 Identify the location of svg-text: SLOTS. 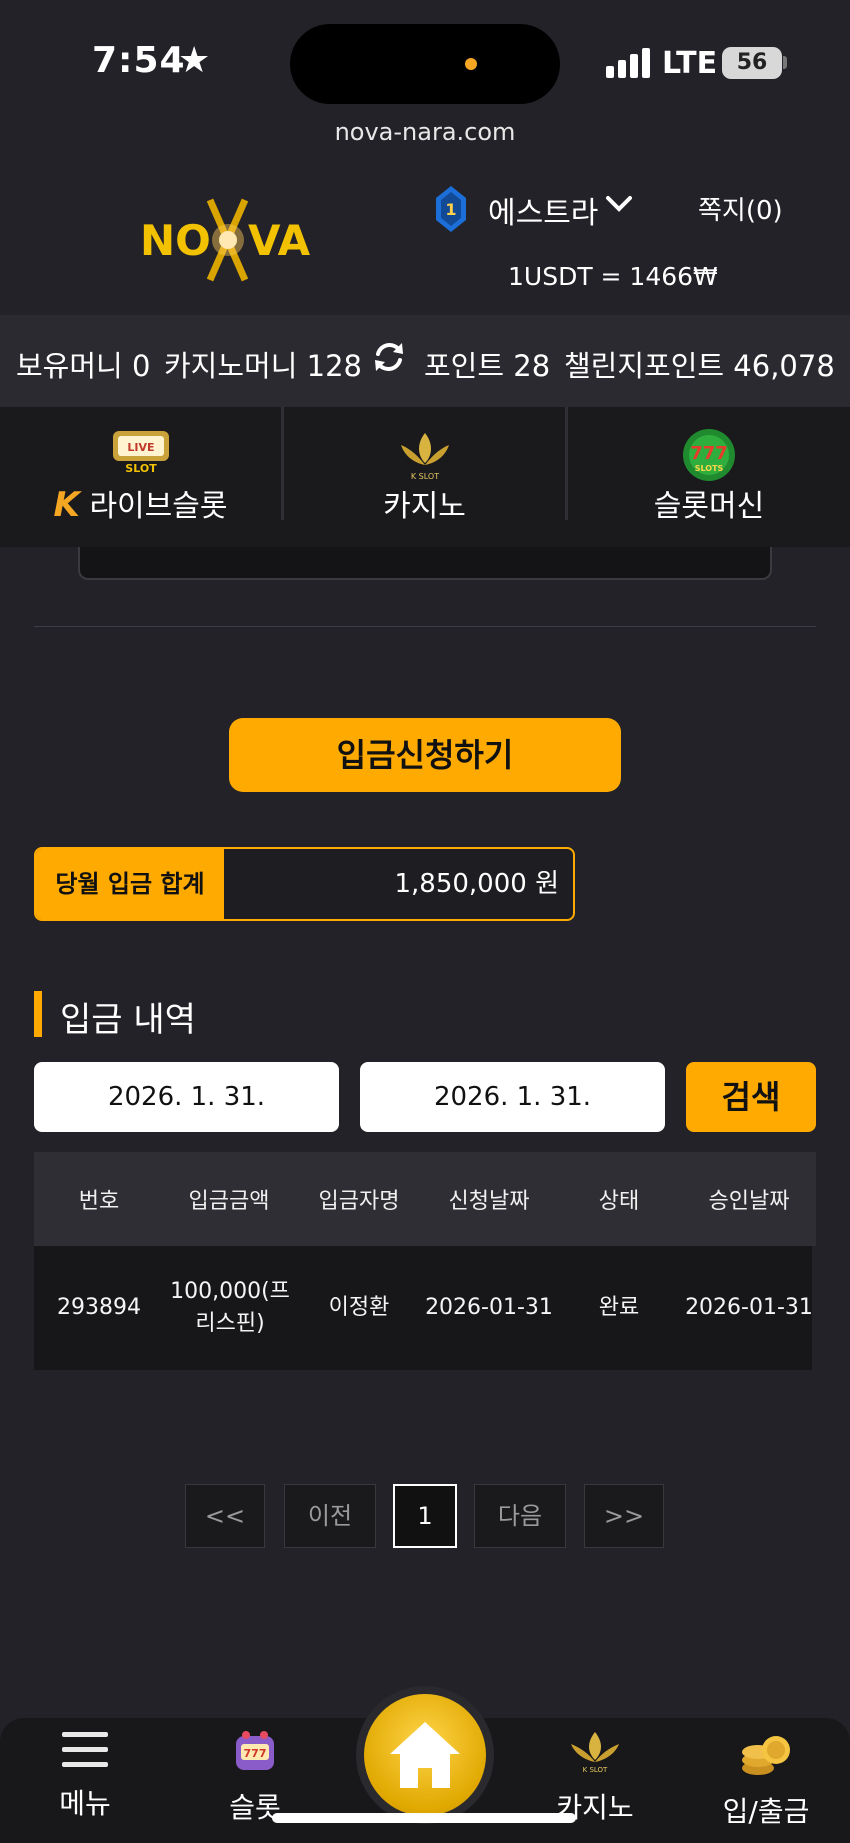
(709, 468).